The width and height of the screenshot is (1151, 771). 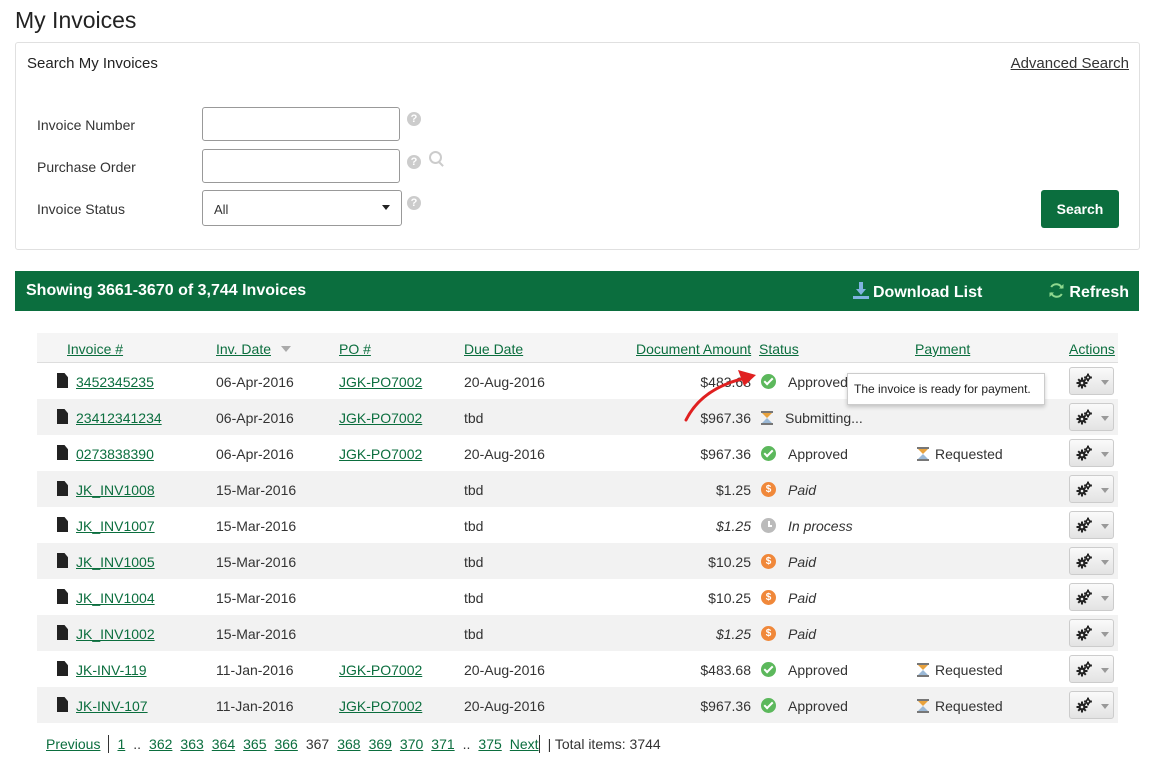 I want to click on invoice-status-value: All, so click(x=221, y=209).